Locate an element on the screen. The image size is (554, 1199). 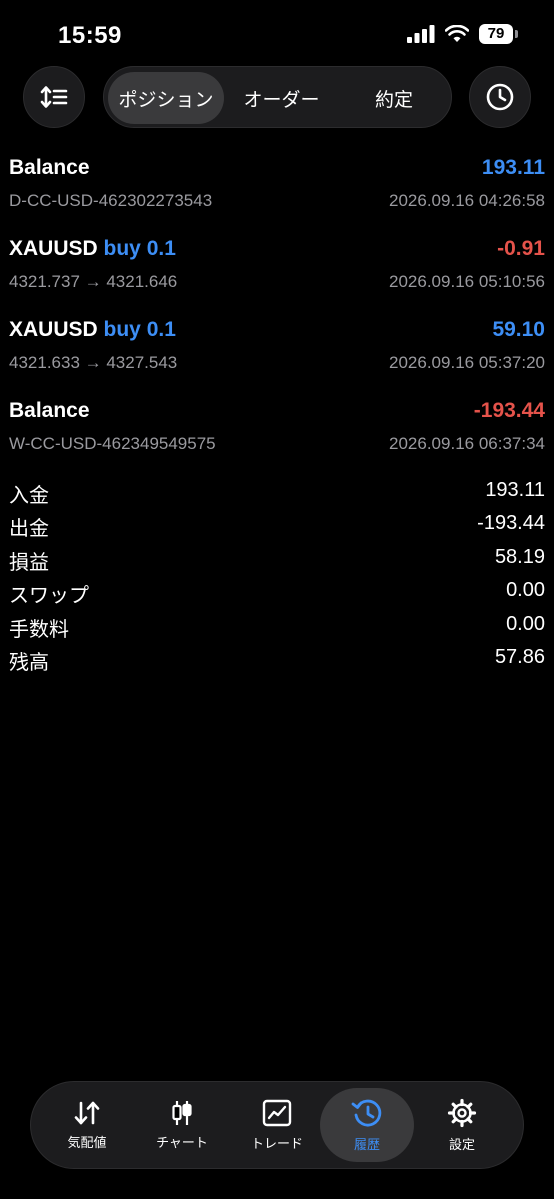
summary-label: 損益 is located at coordinates (29, 562).